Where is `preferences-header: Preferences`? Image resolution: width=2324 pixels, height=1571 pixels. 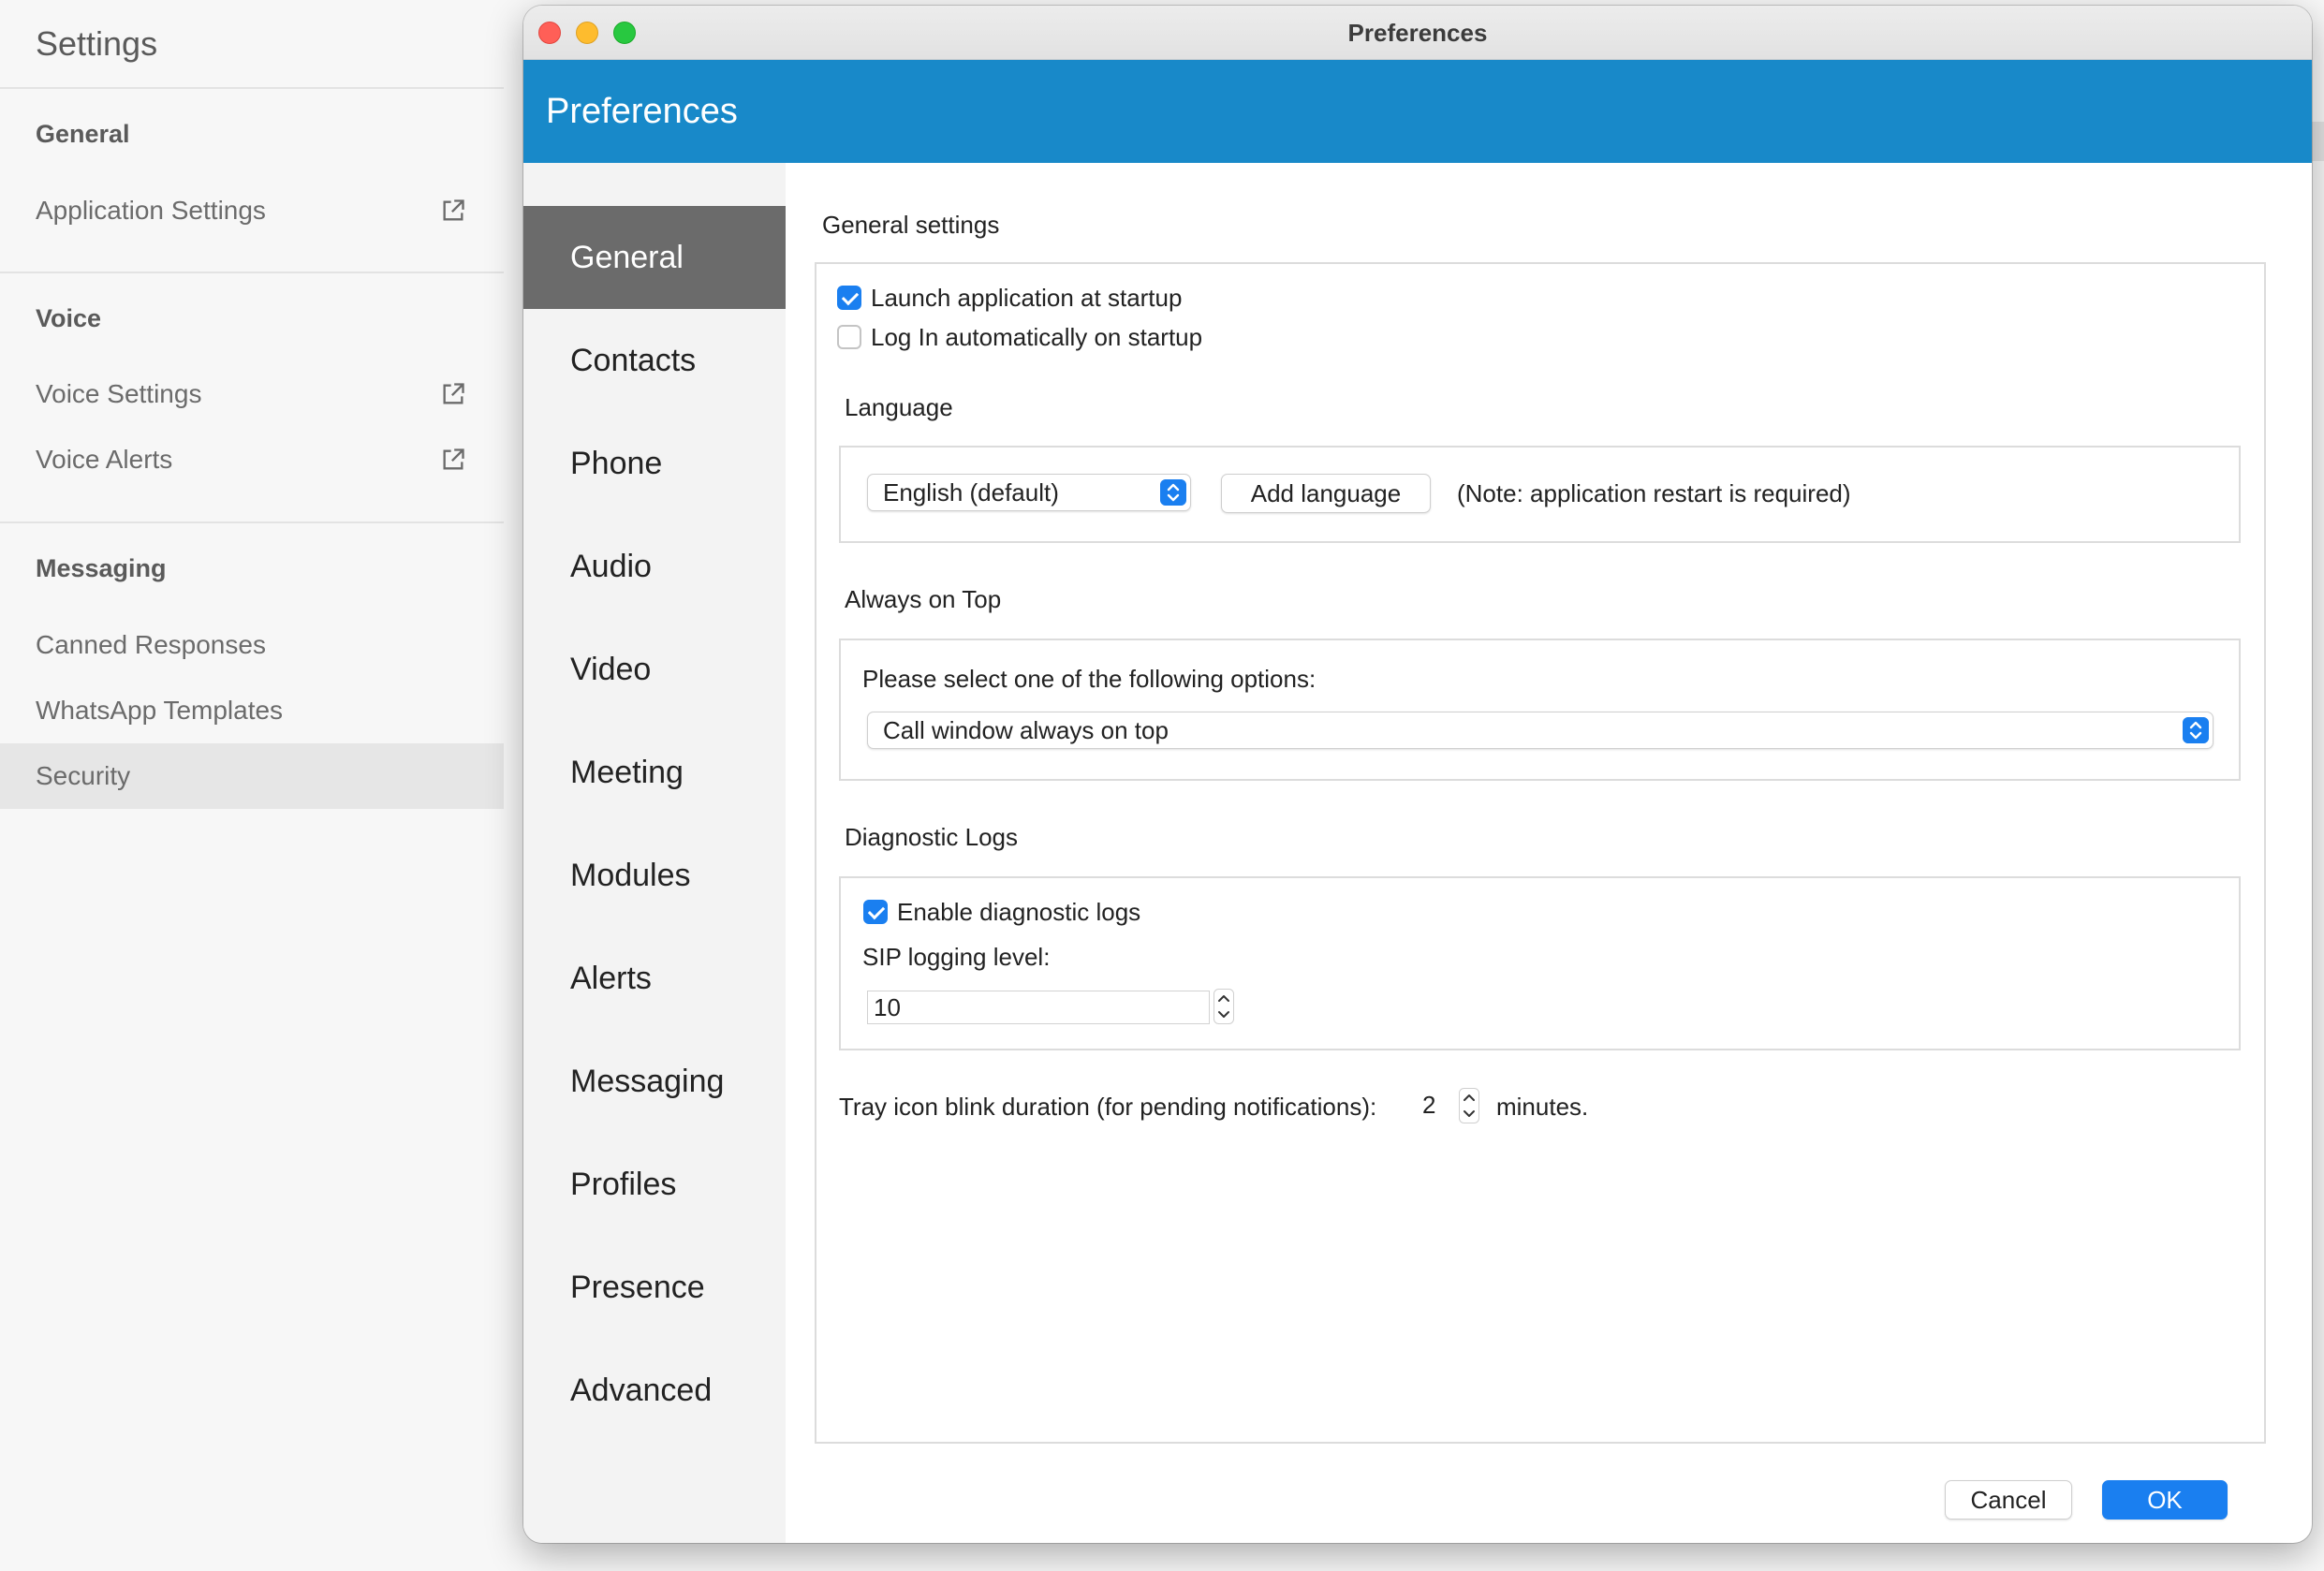
preferences-header: Preferences is located at coordinates (1417, 112).